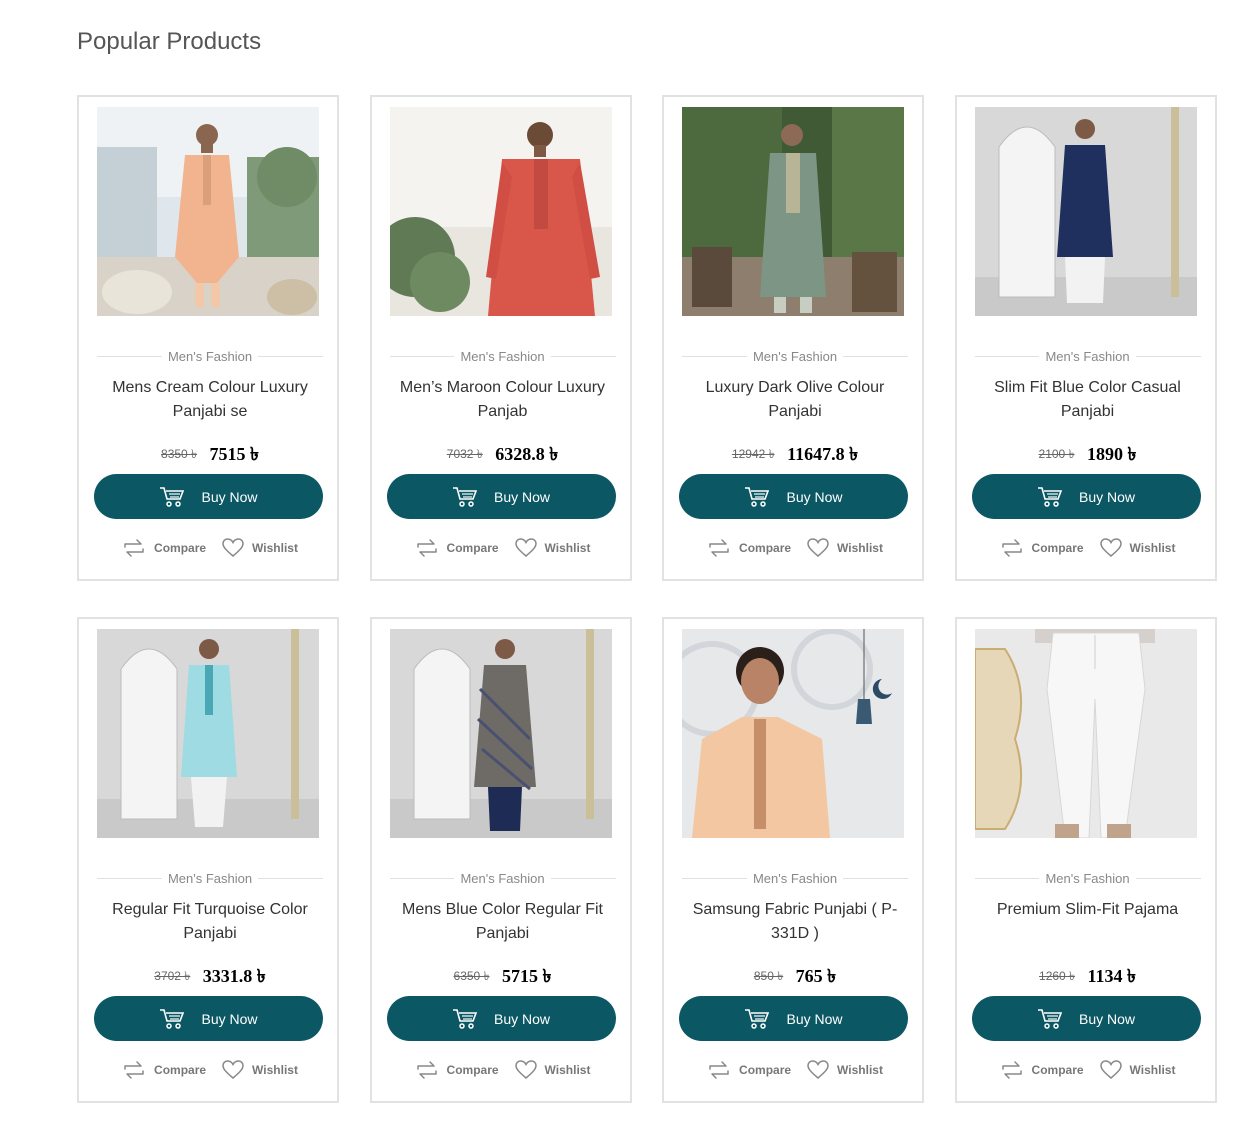 This screenshot has height=1124, width=1251. I want to click on product-prices: 6350 ৳ 5715 ৳, so click(503, 977).